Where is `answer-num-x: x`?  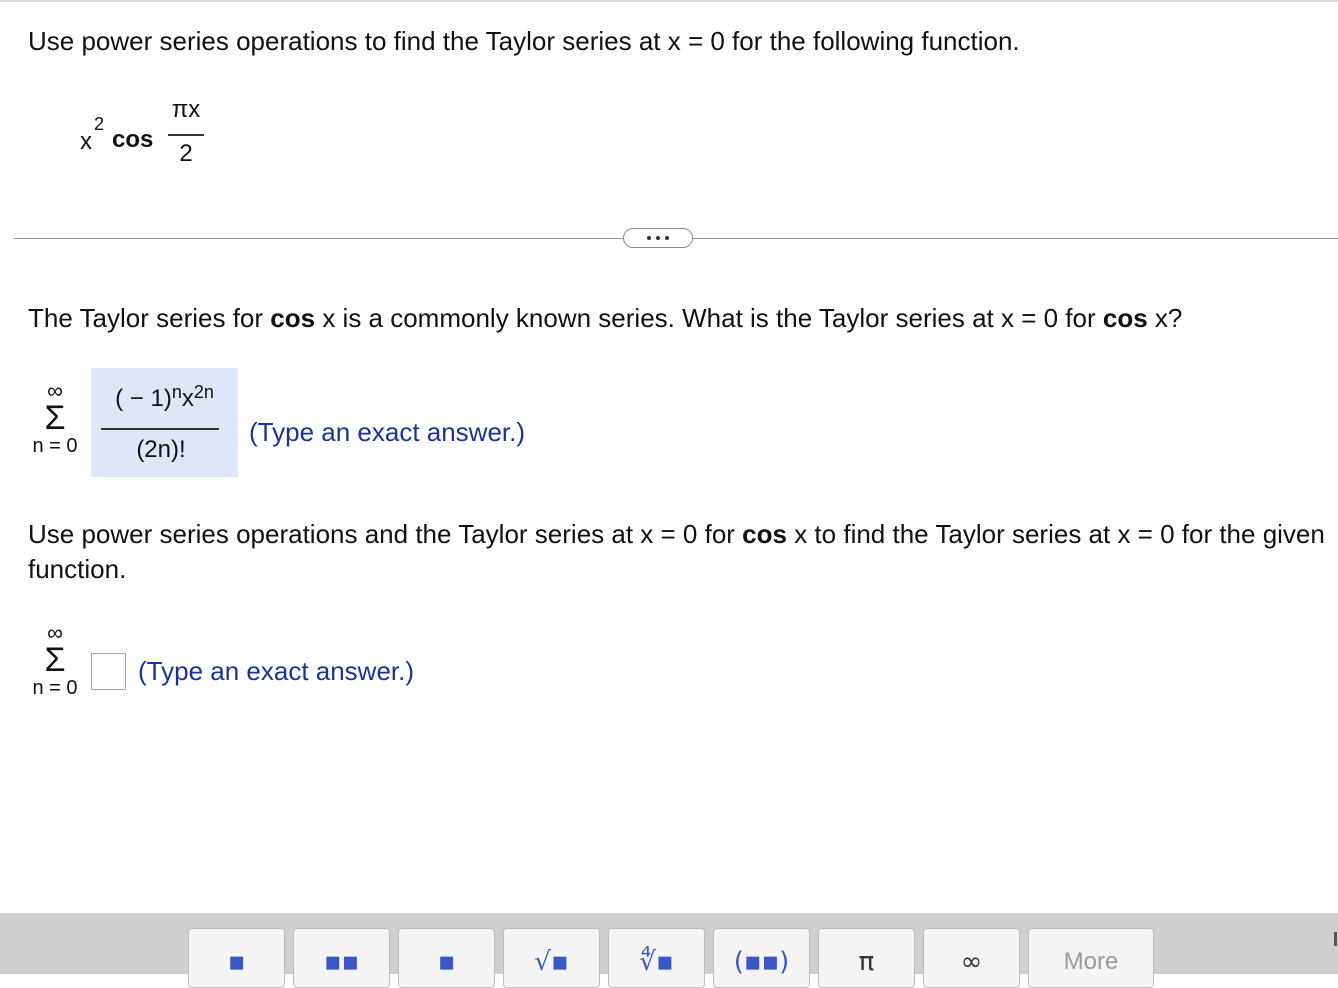
answer-num-x: x is located at coordinates (187, 398).